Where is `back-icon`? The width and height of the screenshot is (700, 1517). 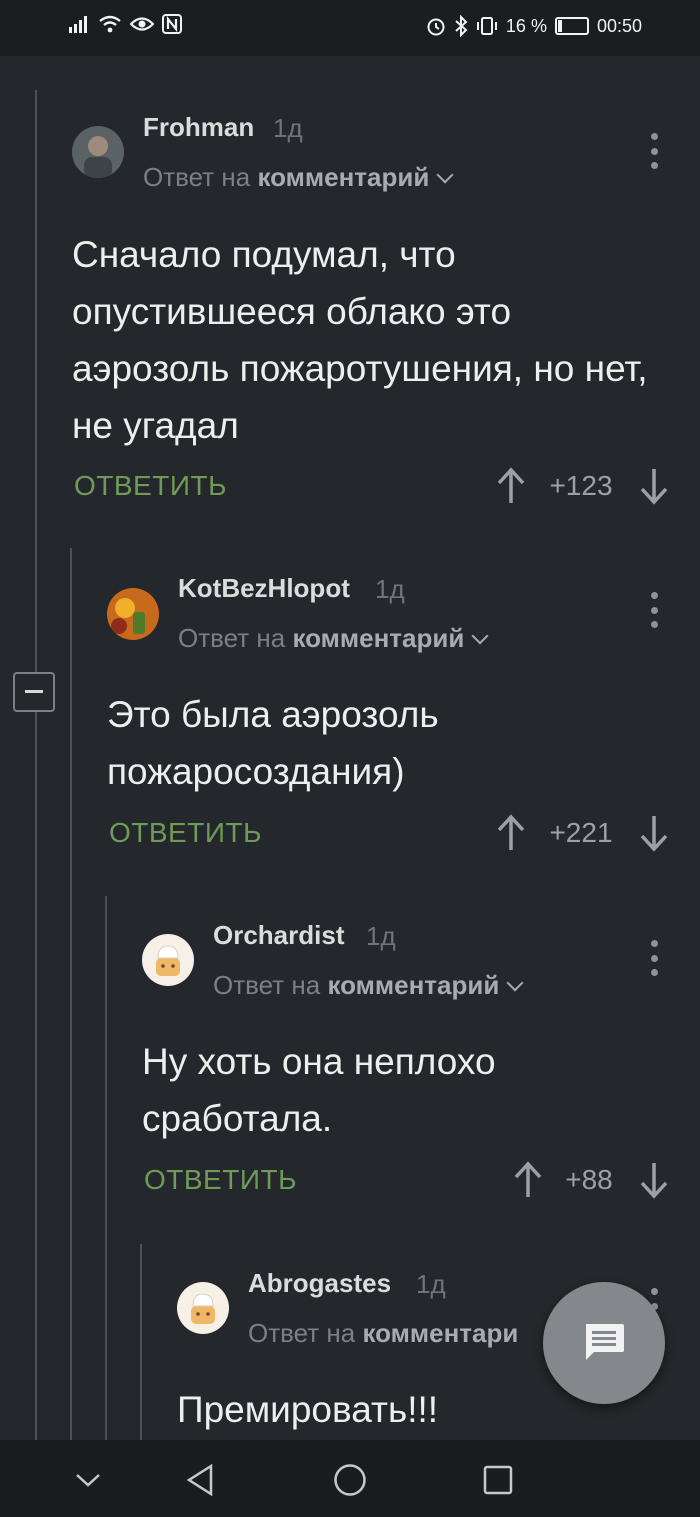 back-icon is located at coordinates (199, 1480).